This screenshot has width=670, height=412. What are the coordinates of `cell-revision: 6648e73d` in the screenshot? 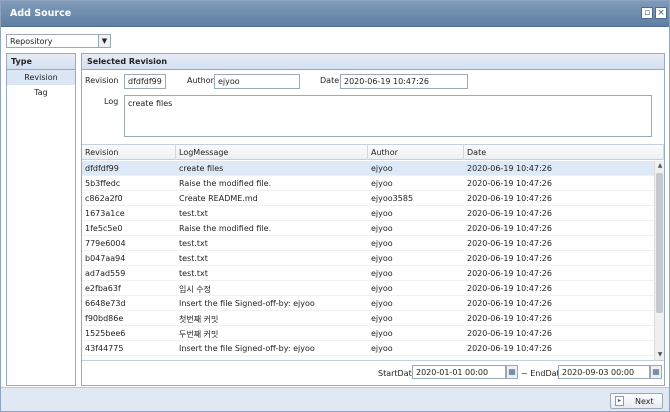 It's located at (105, 303).